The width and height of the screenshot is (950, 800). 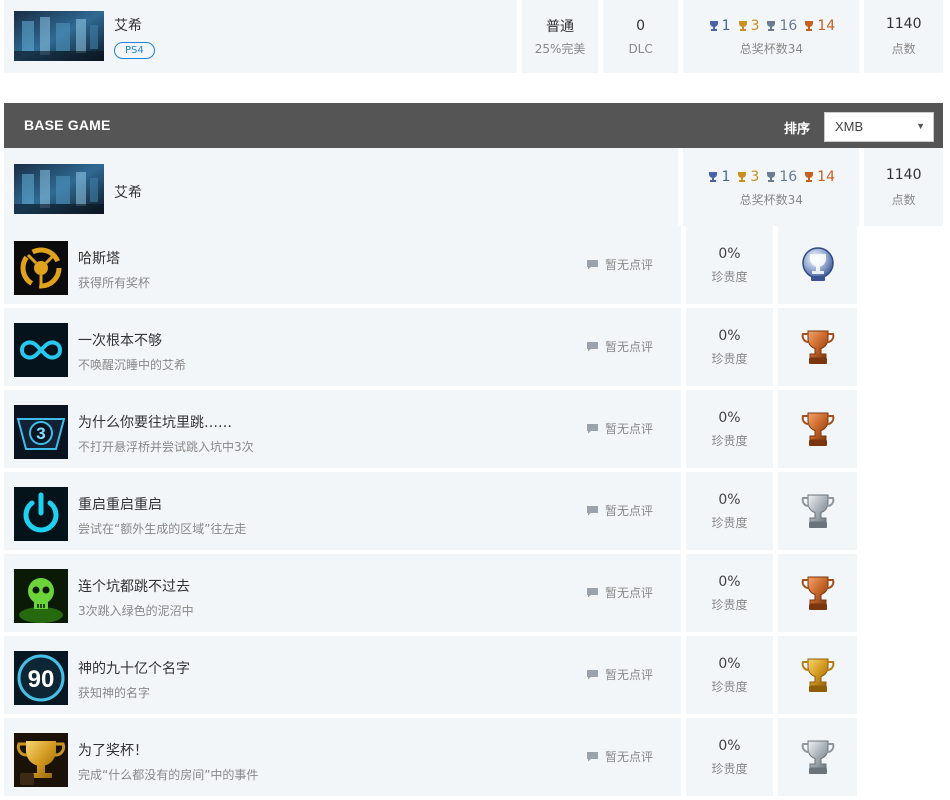 I want to click on dlc-stat: 0 DLC, so click(x=640, y=36).